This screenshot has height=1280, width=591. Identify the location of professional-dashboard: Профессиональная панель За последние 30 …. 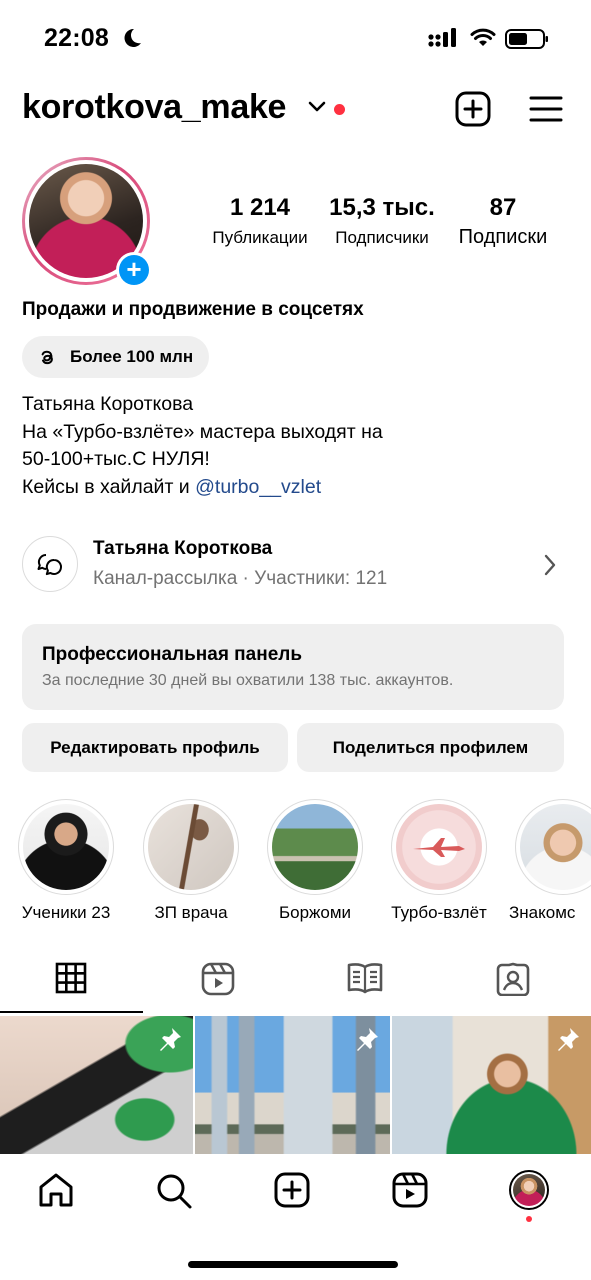
(293, 667).